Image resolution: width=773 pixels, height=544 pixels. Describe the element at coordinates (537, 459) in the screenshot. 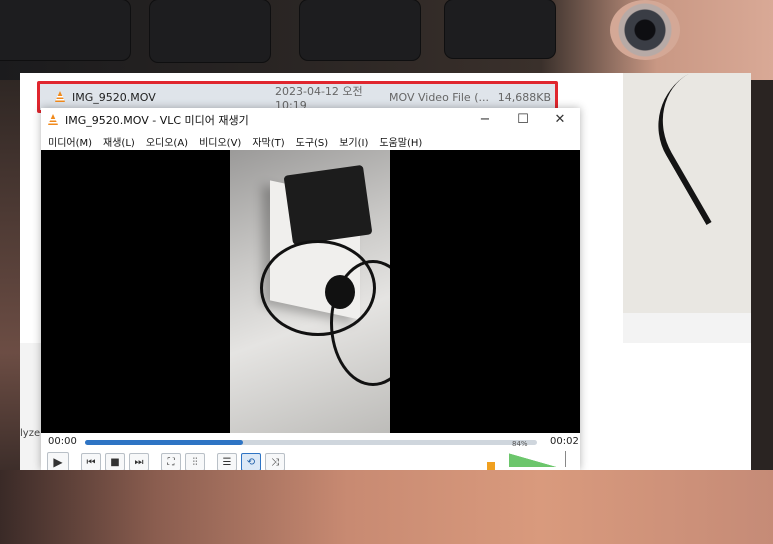

I see `volume-slider` at that location.